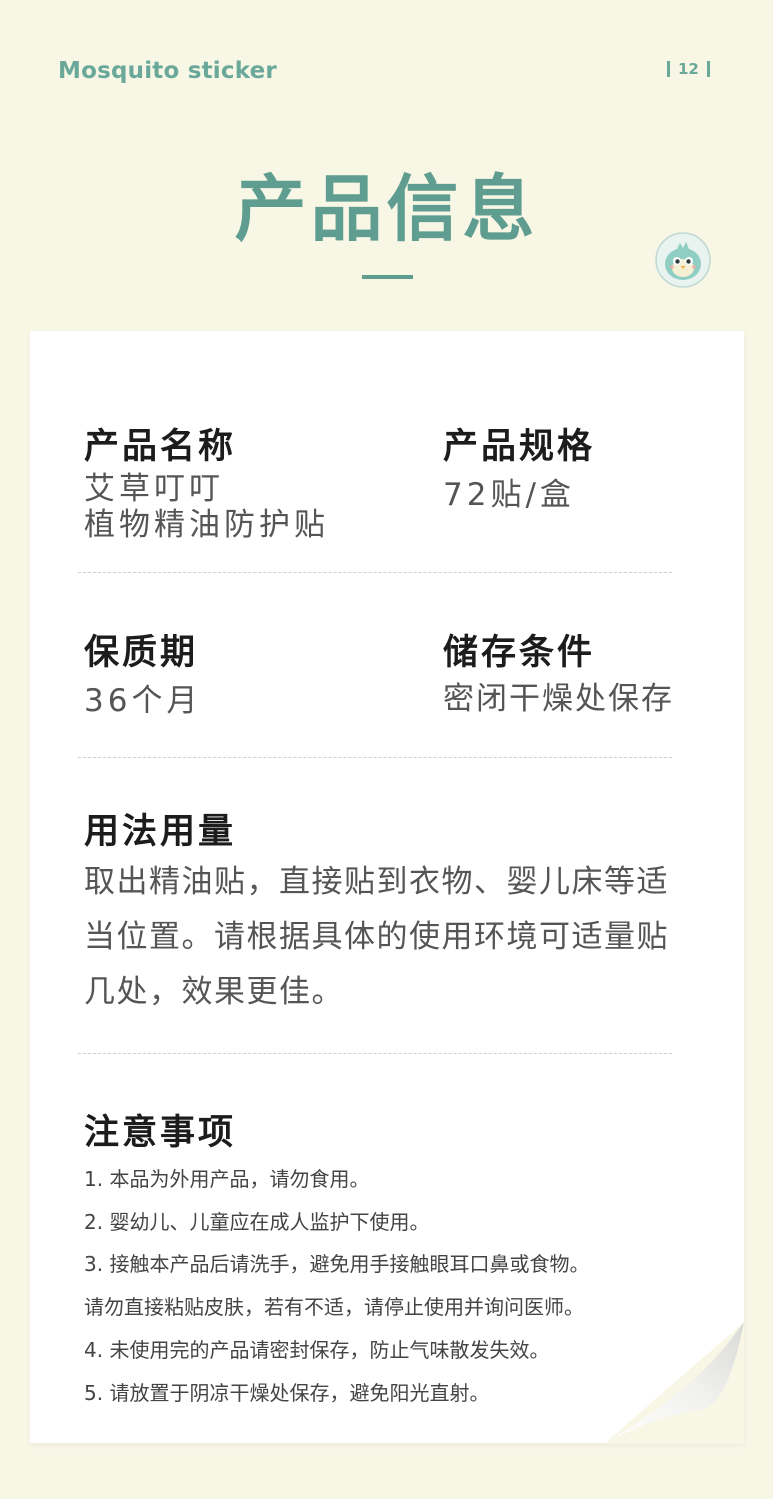  I want to click on product-name-value-line2: 植物精油防护贴, so click(206, 525).